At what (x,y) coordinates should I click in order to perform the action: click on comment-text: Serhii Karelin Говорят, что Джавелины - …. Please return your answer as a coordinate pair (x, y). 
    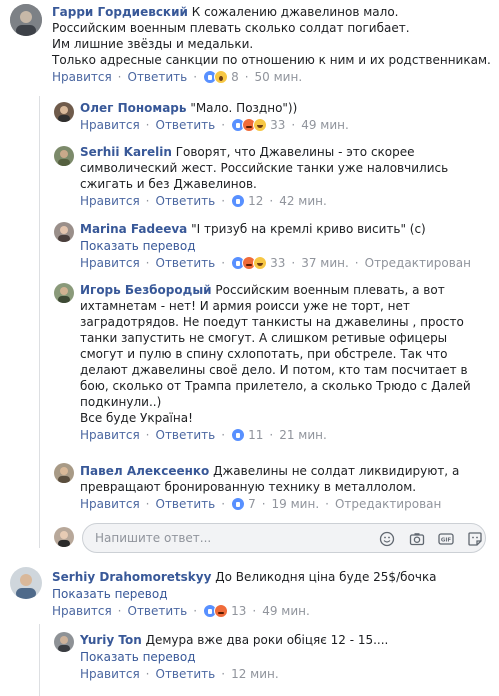
    Looking at the image, I should click on (266, 168).